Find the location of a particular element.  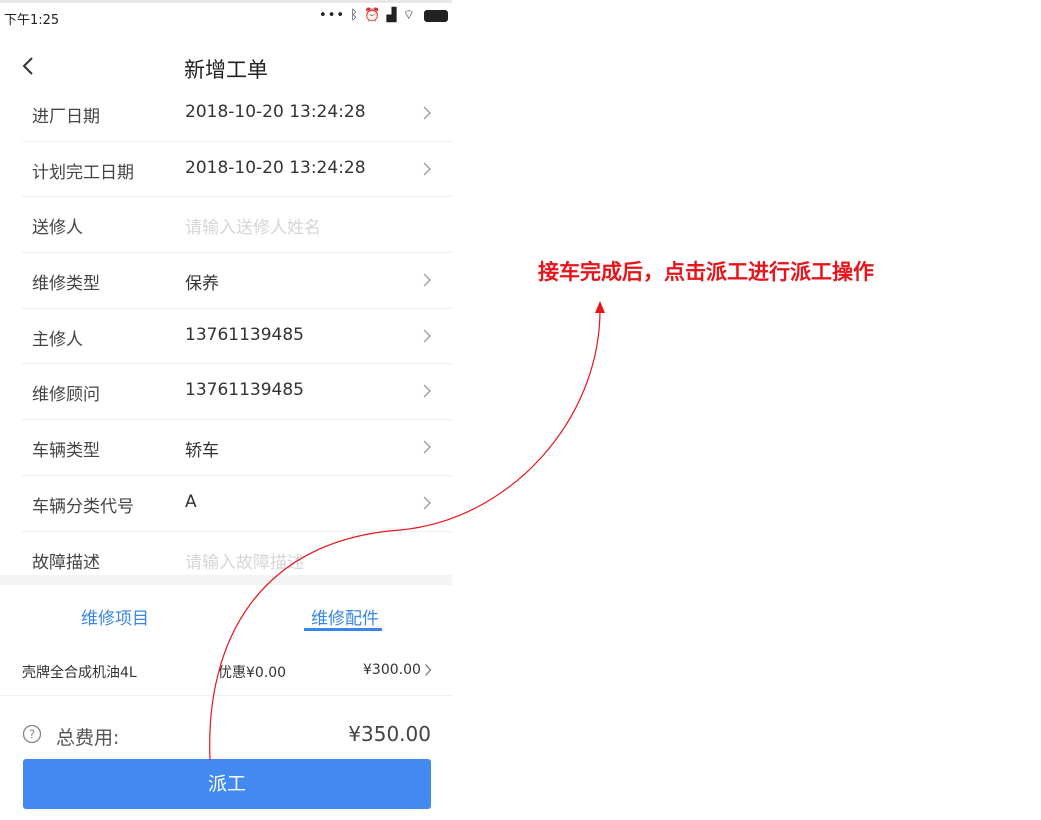

sender-name-input: 请输入送修人姓名 is located at coordinates (253, 225).